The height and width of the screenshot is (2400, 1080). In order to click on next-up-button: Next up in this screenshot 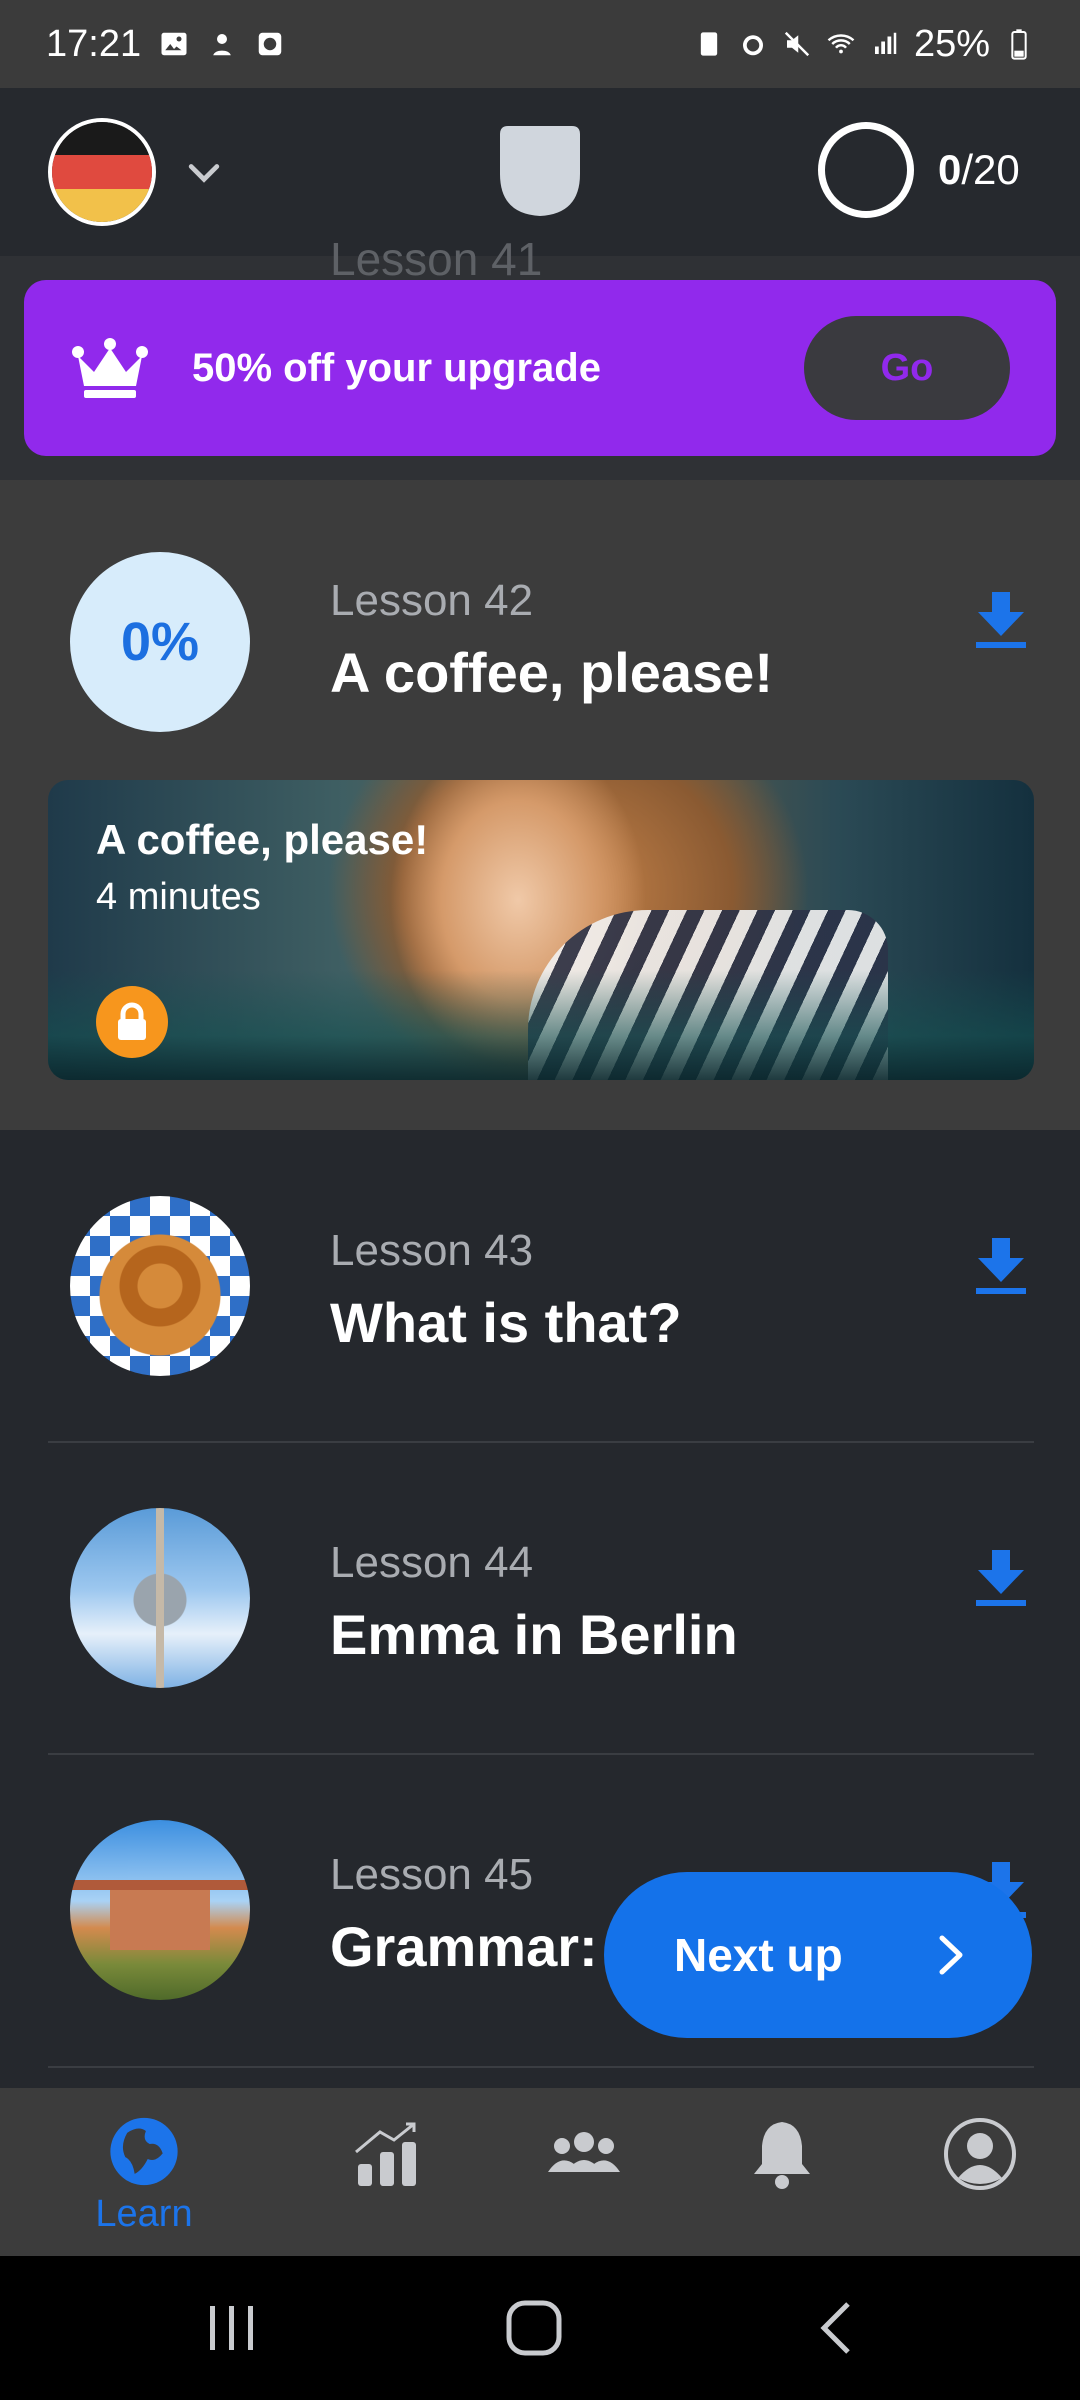, I will do `click(818, 1955)`.